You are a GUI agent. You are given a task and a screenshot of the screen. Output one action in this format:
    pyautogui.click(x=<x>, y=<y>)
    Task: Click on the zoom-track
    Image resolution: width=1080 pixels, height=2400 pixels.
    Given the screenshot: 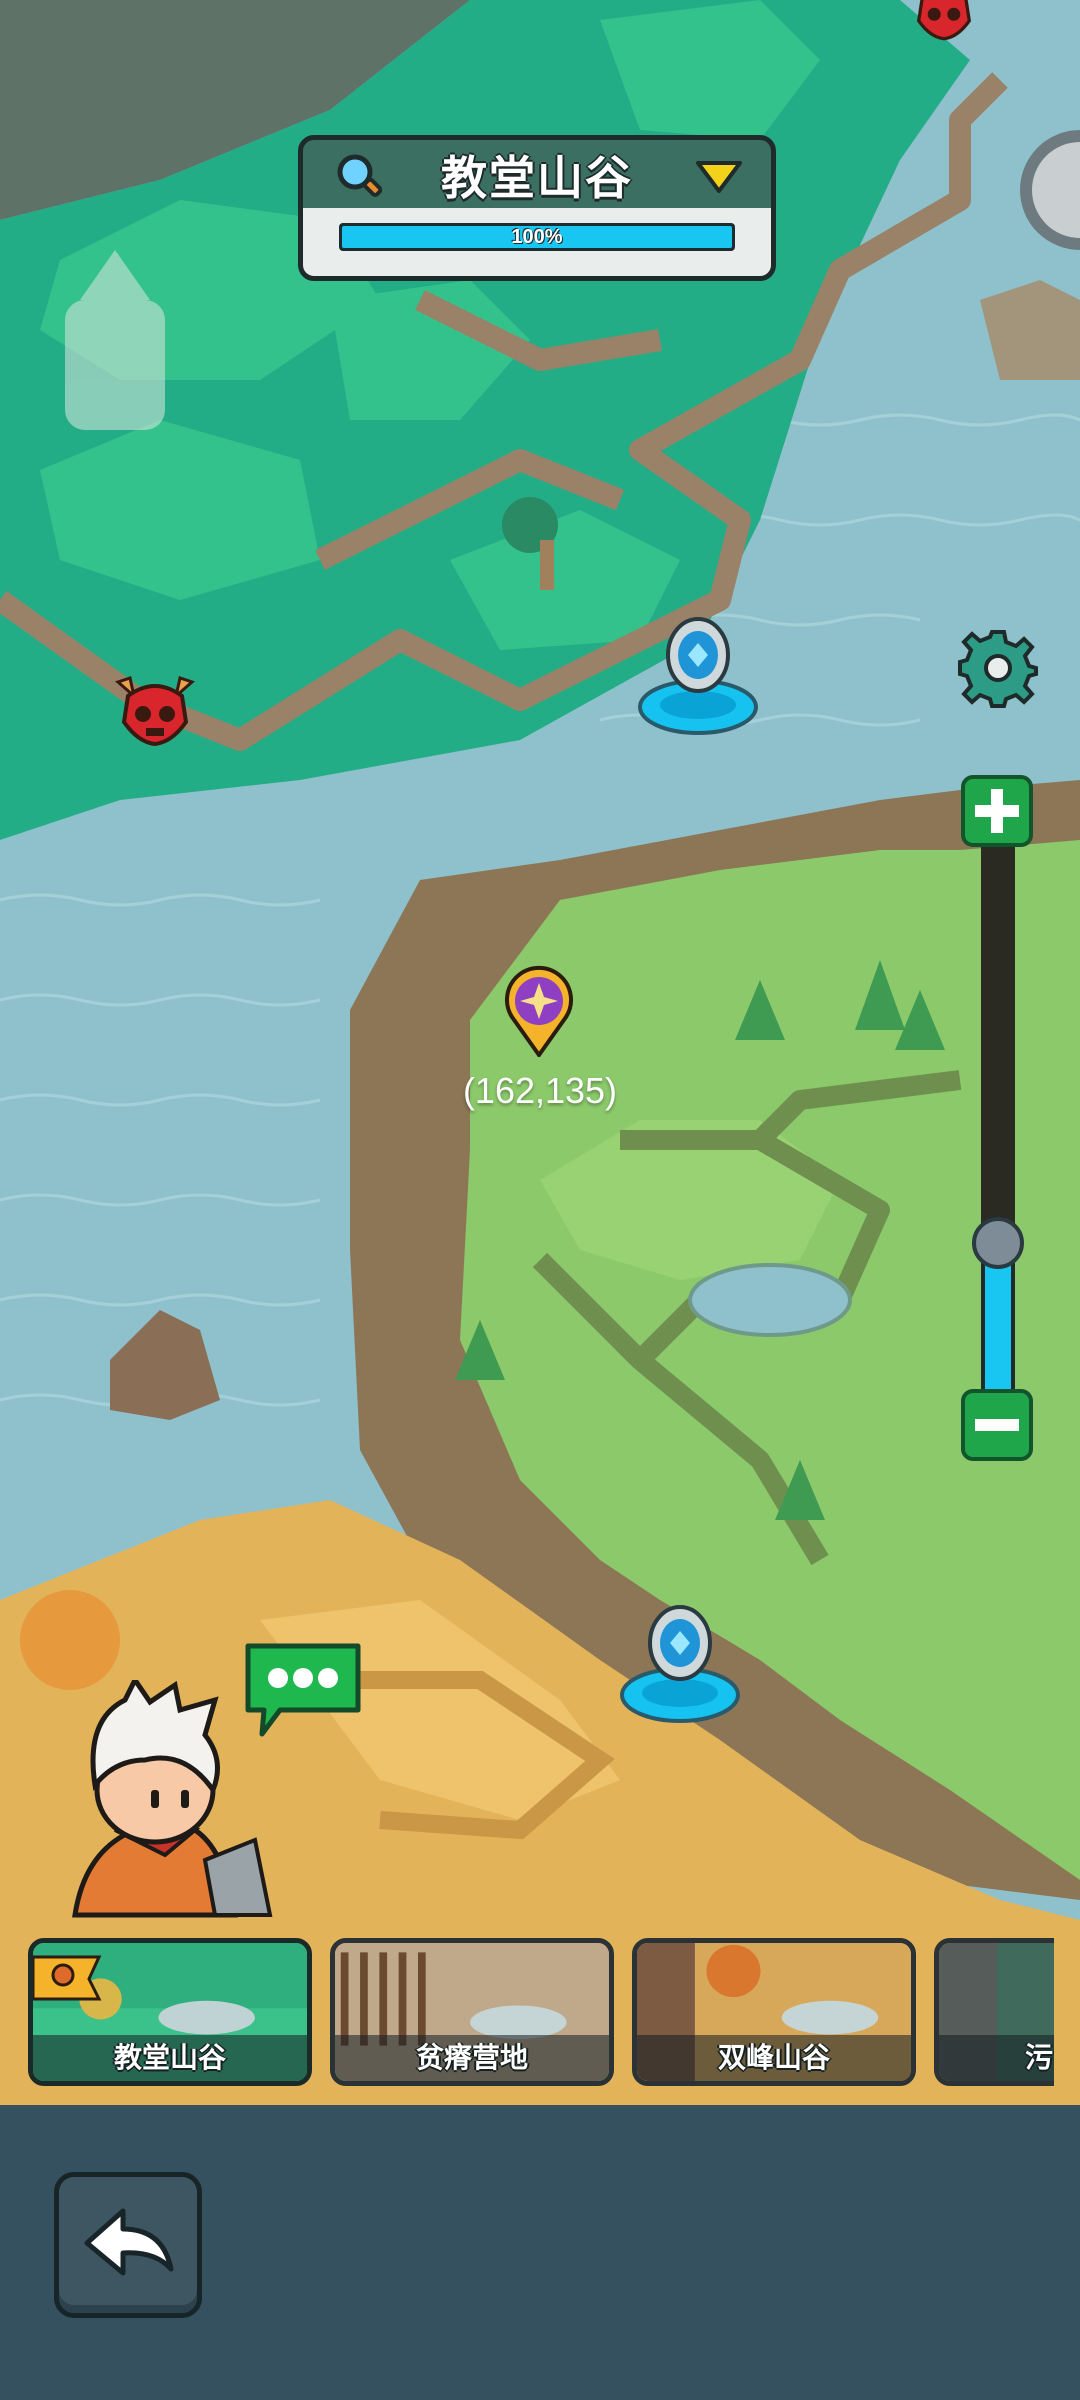 What is the action you would take?
    pyautogui.click(x=998, y=1122)
    